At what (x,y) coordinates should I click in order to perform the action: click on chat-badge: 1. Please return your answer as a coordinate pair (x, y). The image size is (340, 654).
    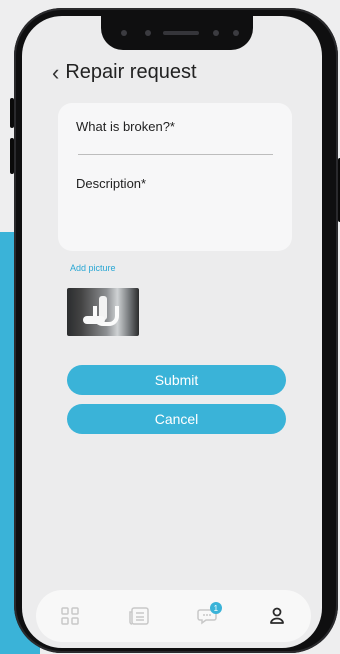
    Looking at the image, I should click on (215, 608).